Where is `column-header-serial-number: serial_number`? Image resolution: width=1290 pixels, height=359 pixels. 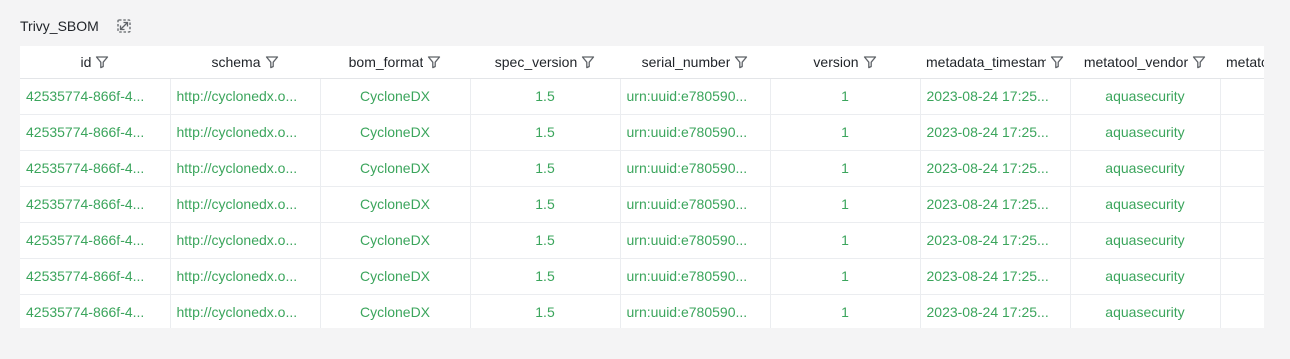
column-header-serial-number: serial_number is located at coordinates (695, 62).